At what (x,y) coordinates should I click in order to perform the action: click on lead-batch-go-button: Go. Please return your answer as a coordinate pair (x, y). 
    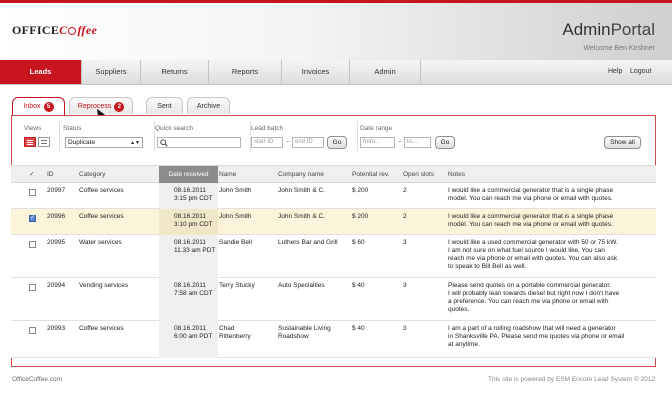
    Looking at the image, I should click on (337, 142).